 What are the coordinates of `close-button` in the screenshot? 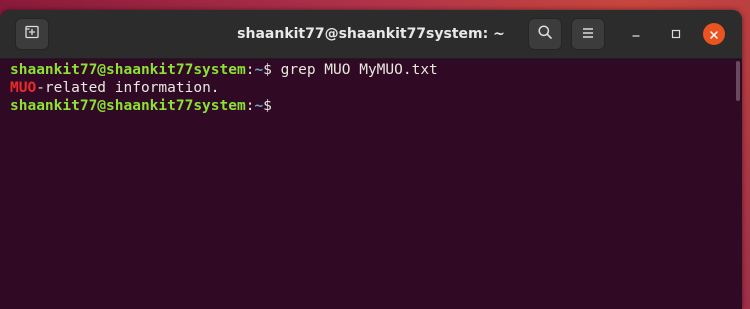 It's located at (714, 34).